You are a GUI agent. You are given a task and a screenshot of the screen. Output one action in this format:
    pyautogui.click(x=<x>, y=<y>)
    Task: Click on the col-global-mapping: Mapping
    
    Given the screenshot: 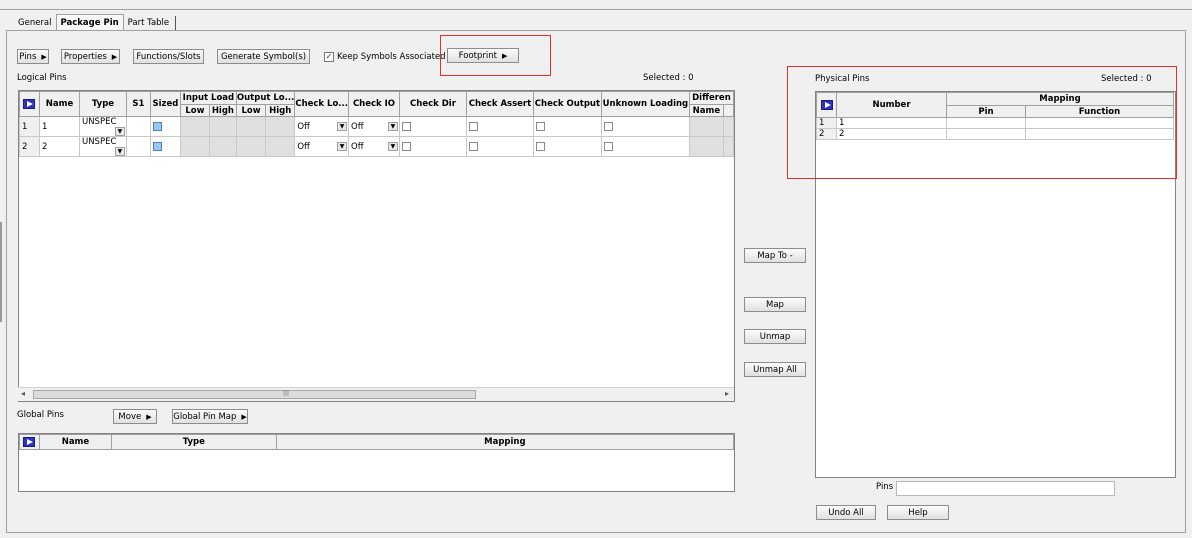 What is the action you would take?
    pyautogui.click(x=504, y=442)
    